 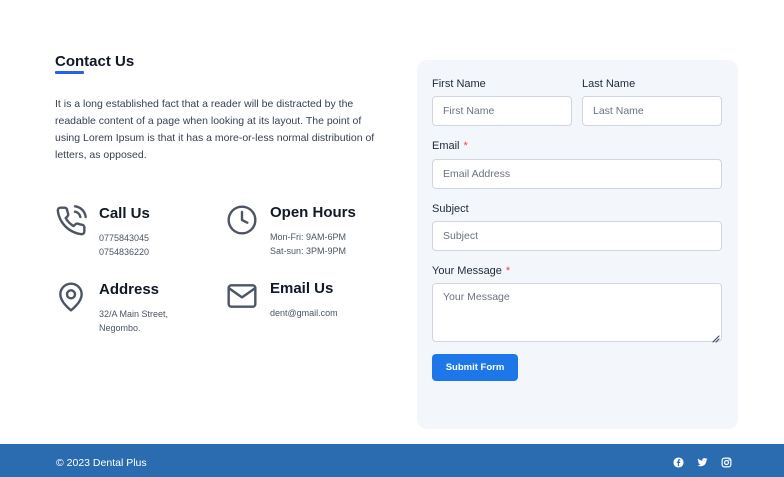 I want to click on clock-icon, so click(x=242, y=220).